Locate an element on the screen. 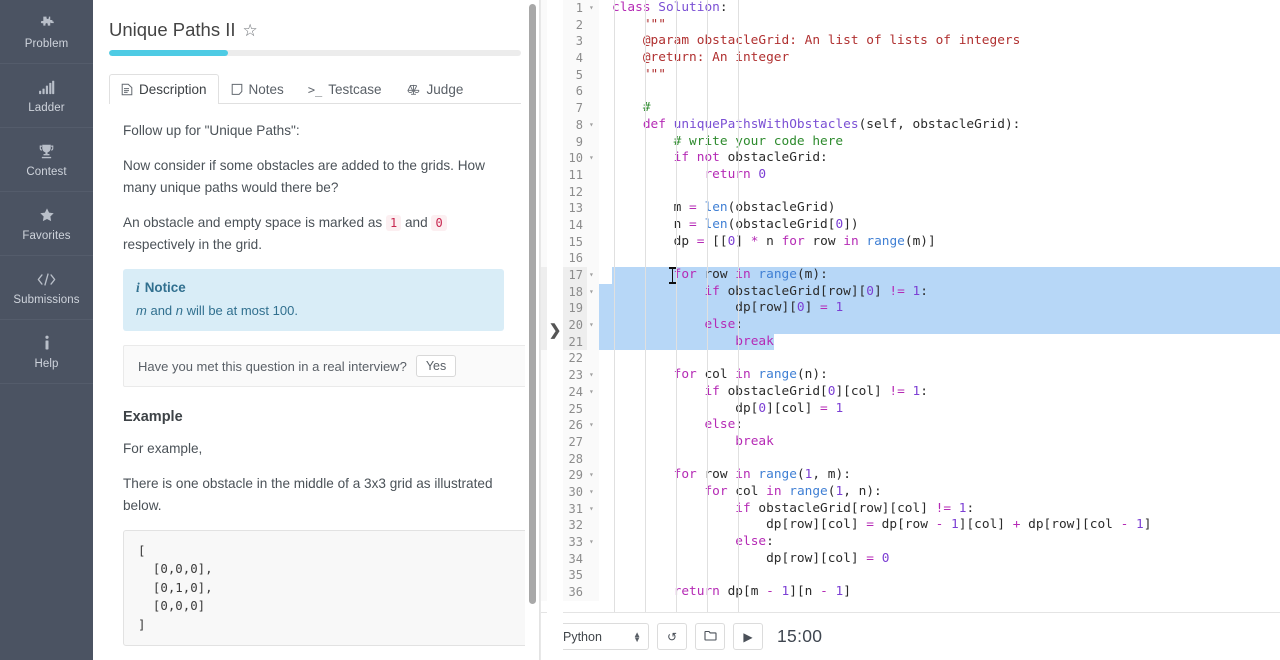 This screenshot has height=660, width=1280. code-line: 10 ▾ if not obstacleGrid: is located at coordinates (910, 158).